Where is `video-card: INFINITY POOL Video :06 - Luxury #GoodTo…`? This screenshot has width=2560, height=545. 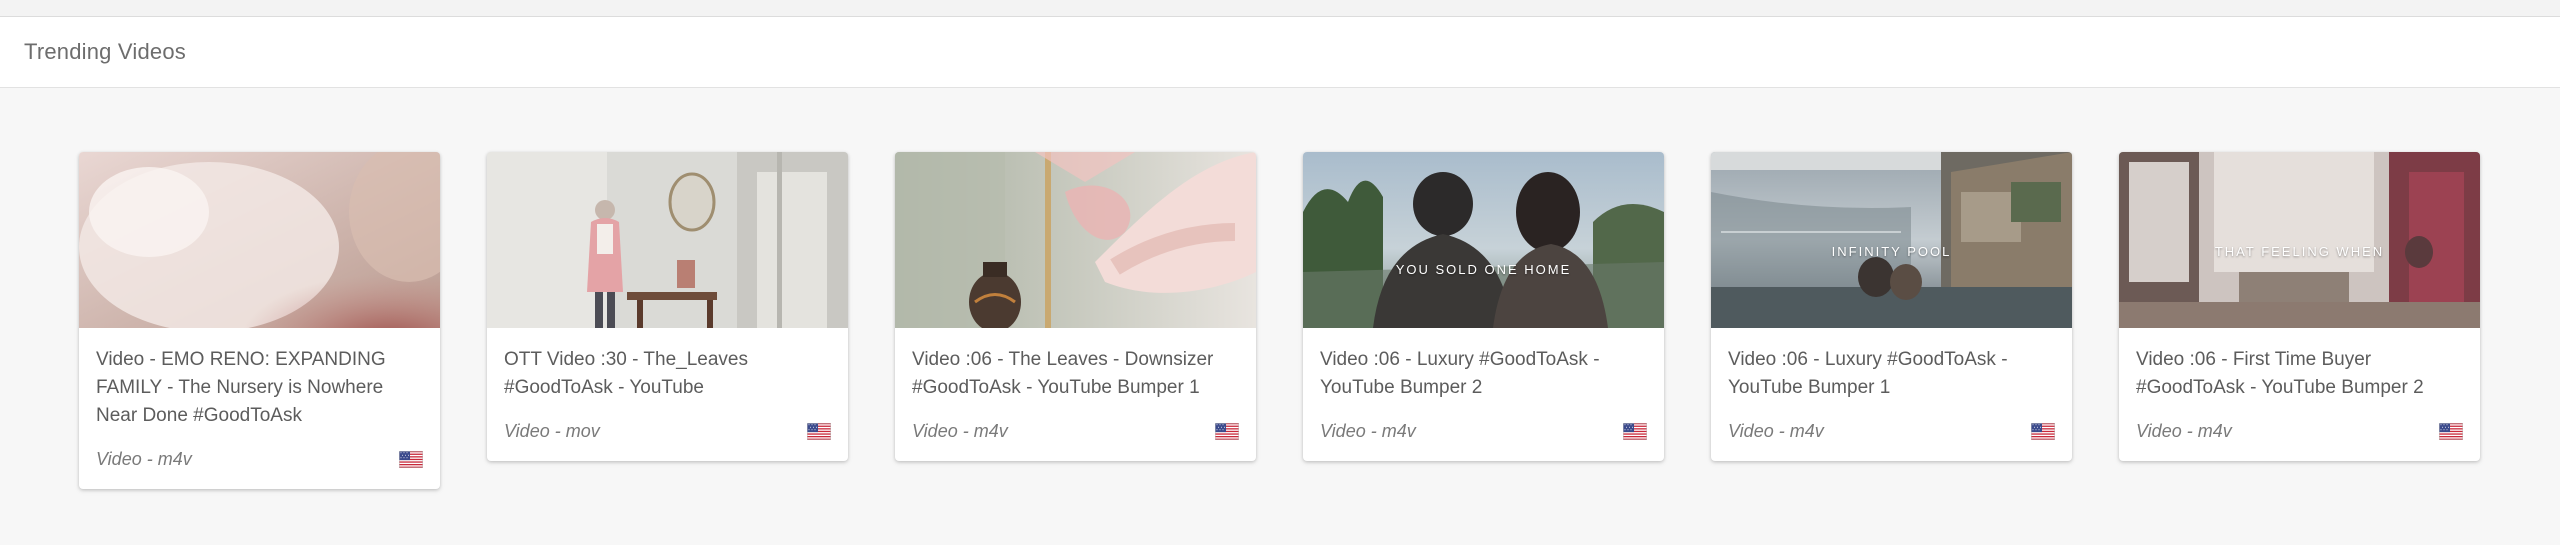
video-card: INFINITY POOL Video :06 - Luxury #GoodTo… is located at coordinates (1891, 306).